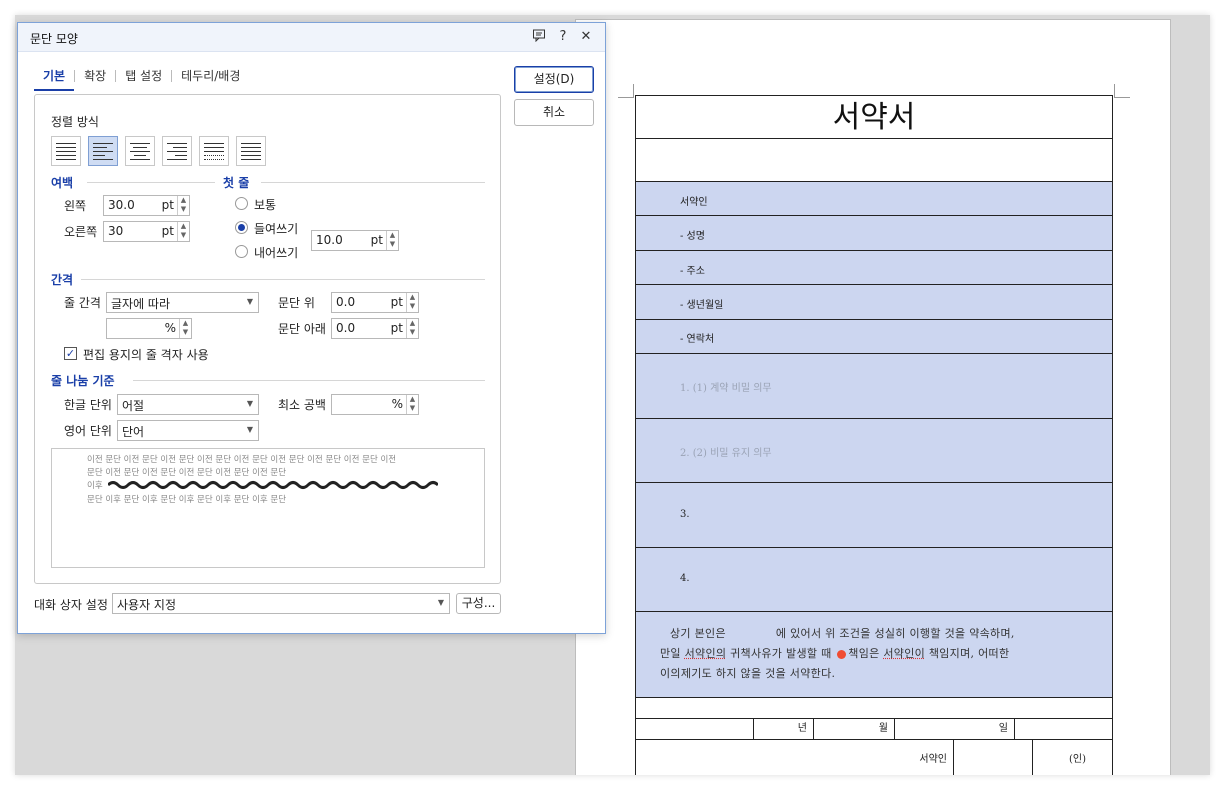 Image resolution: width=1224 pixels, height=789 pixels. I want to click on margin-guide-top-right, so click(1122, 91).